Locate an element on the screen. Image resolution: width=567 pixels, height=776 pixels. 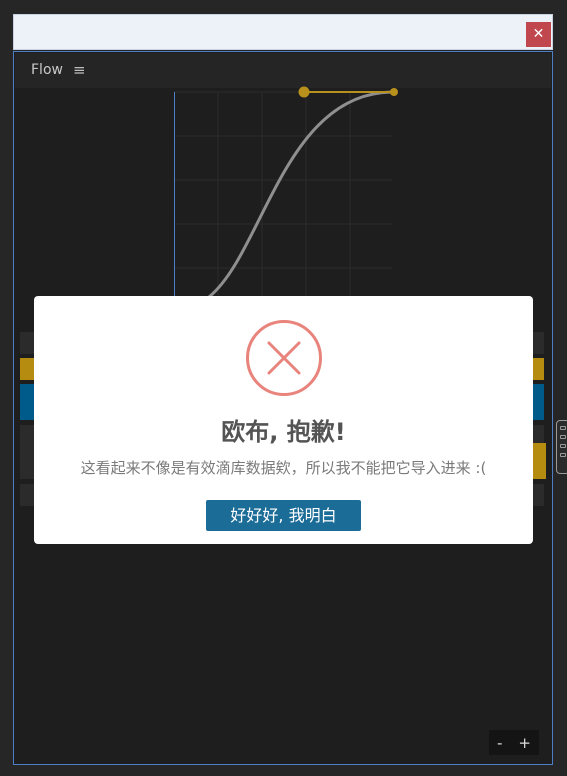
curve-grid is located at coordinates (283, 194).